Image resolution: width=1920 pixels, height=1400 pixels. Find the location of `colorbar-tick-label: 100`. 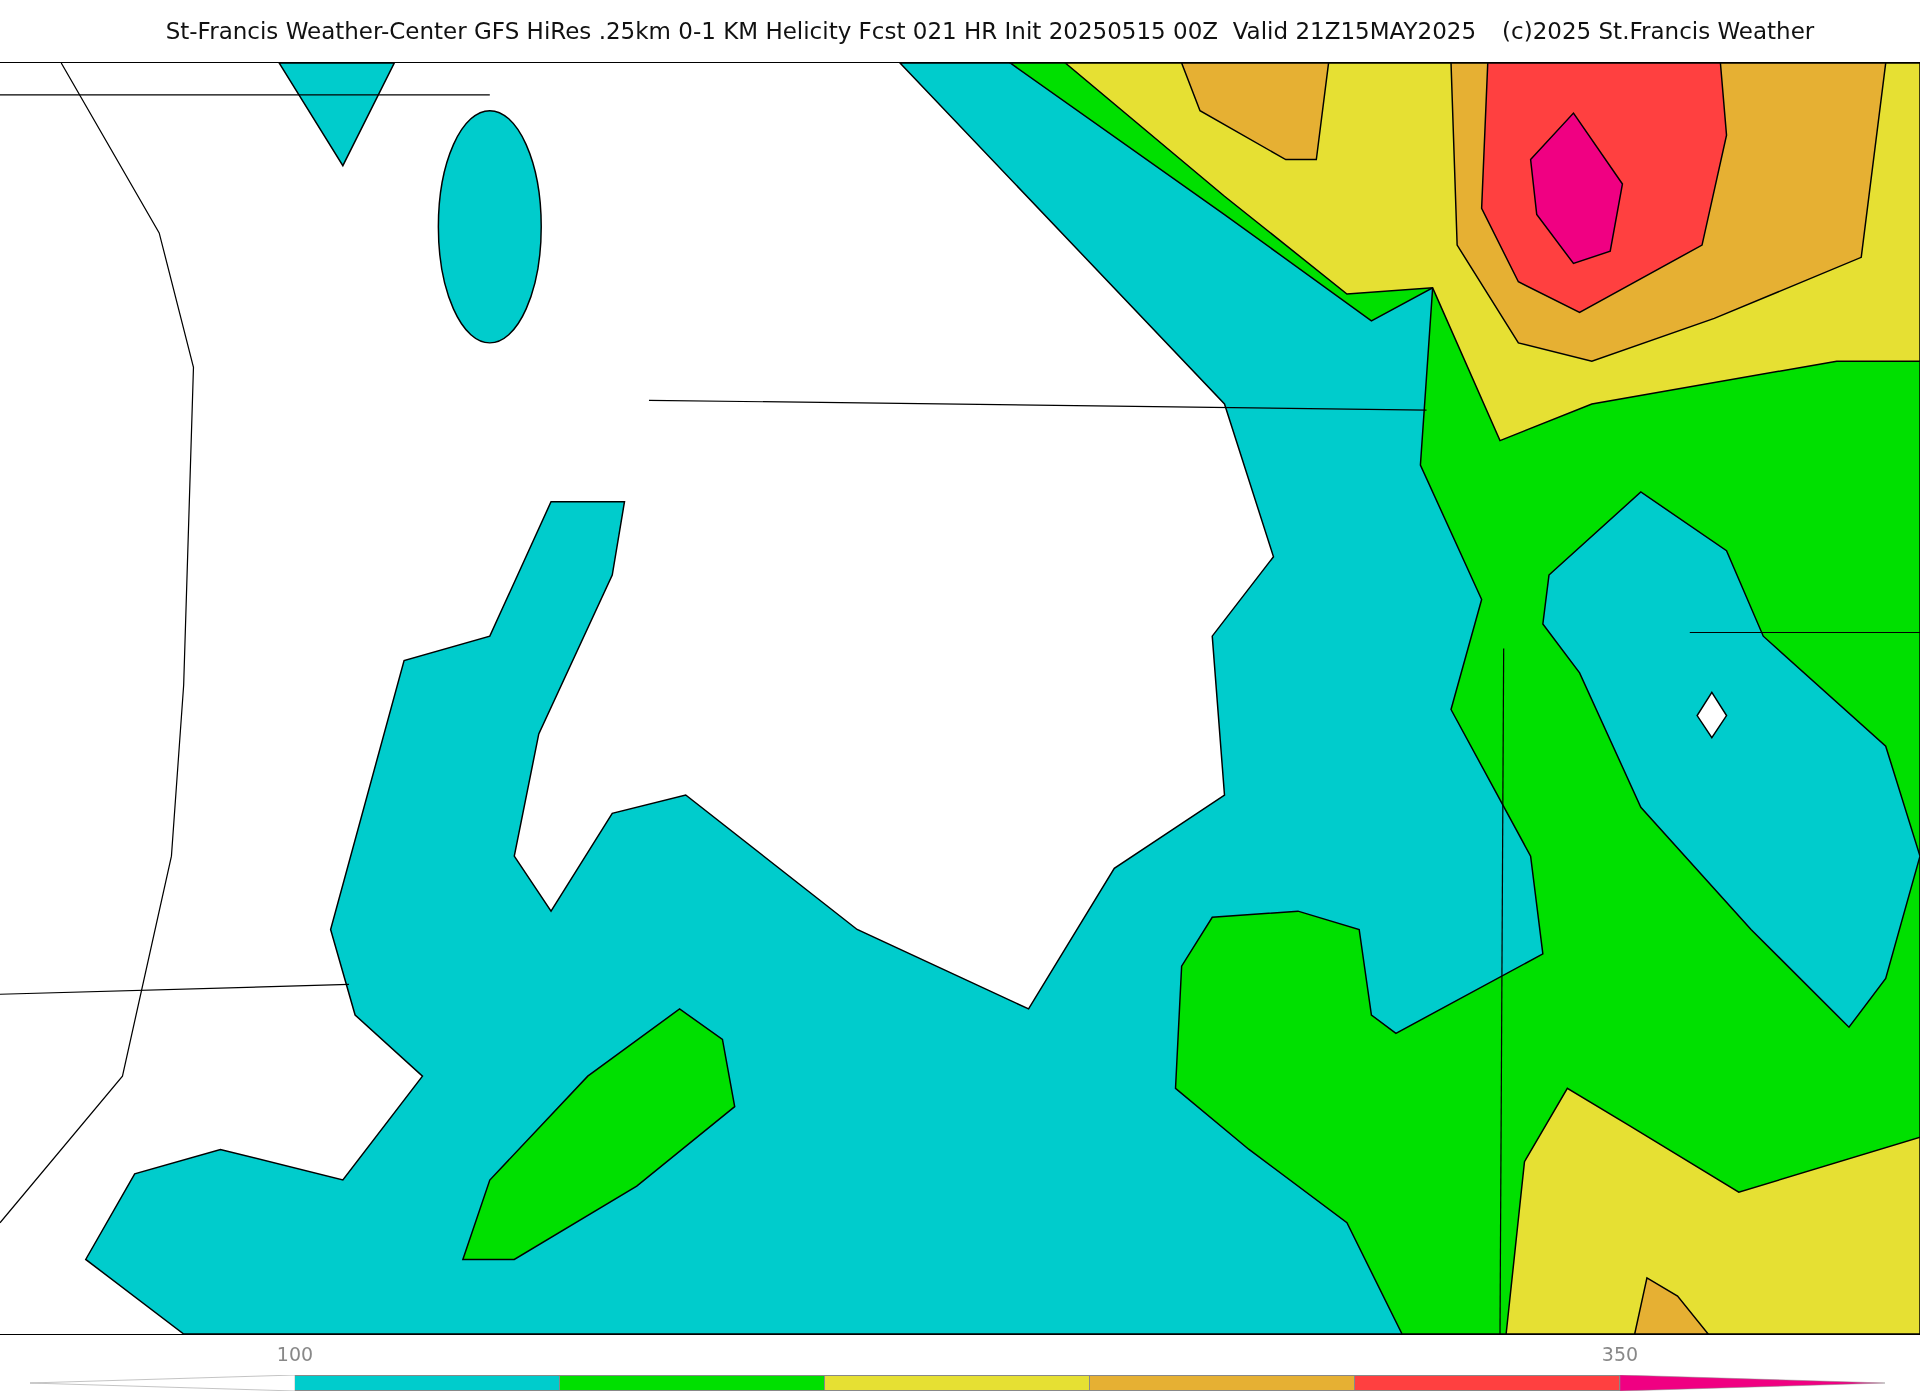

colorbar-tick-label: 100 is located at coordinates (295, 1354).